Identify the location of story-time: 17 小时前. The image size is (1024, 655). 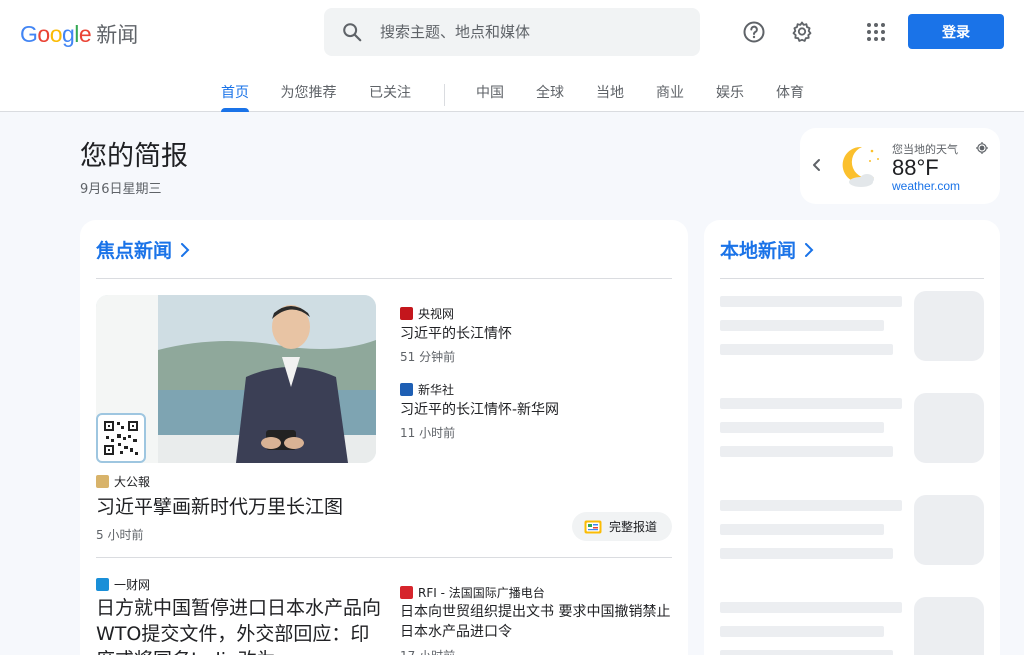
(427, 651).